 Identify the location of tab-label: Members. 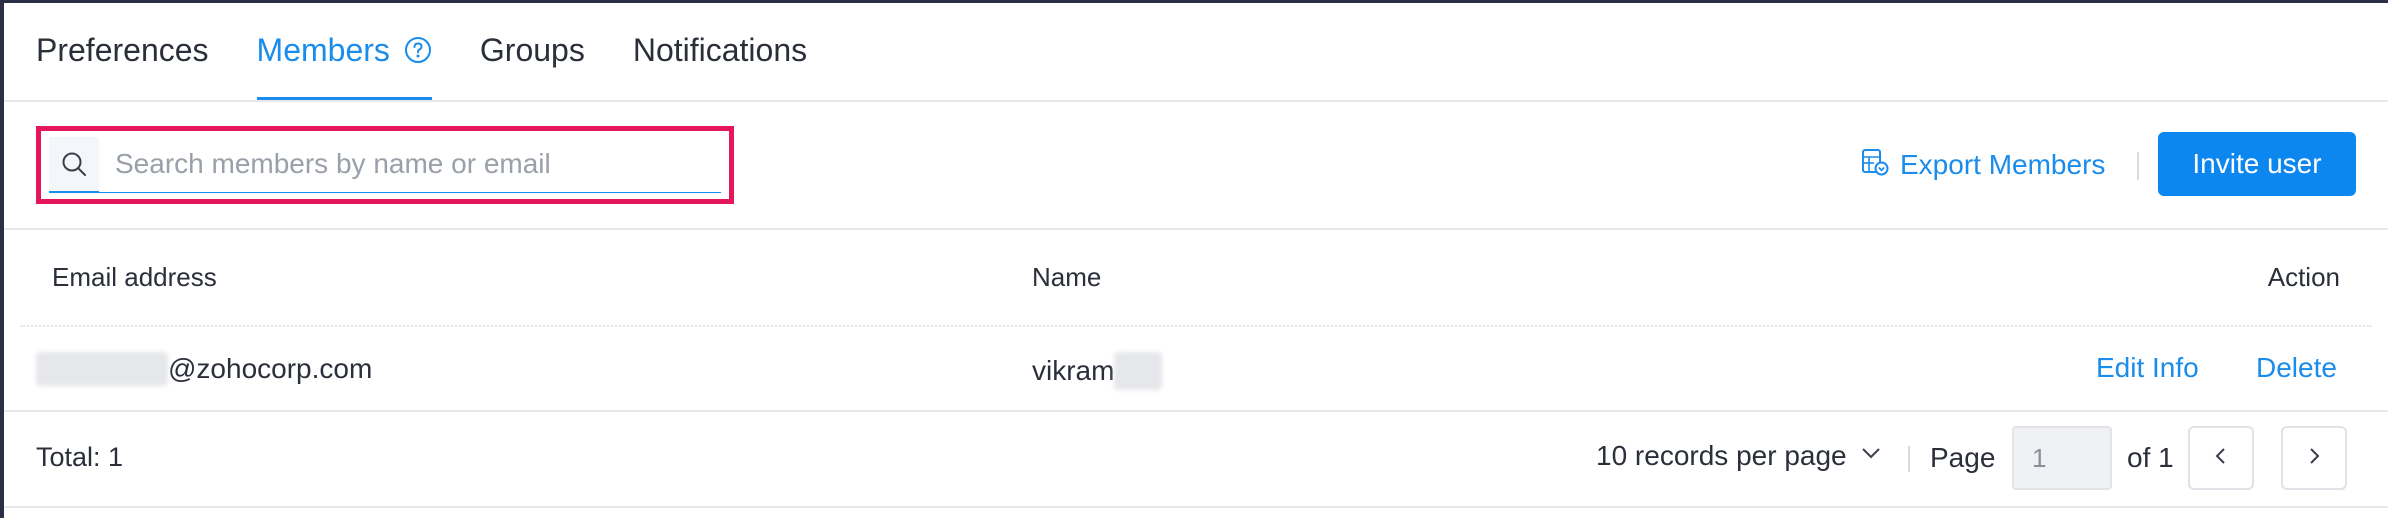
(323, 49).